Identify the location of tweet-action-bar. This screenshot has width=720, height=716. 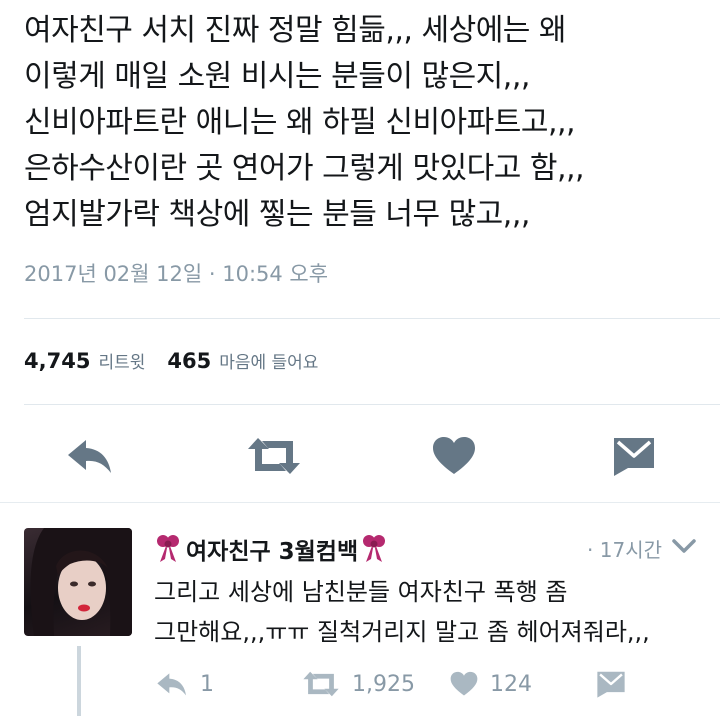
(360, 456).